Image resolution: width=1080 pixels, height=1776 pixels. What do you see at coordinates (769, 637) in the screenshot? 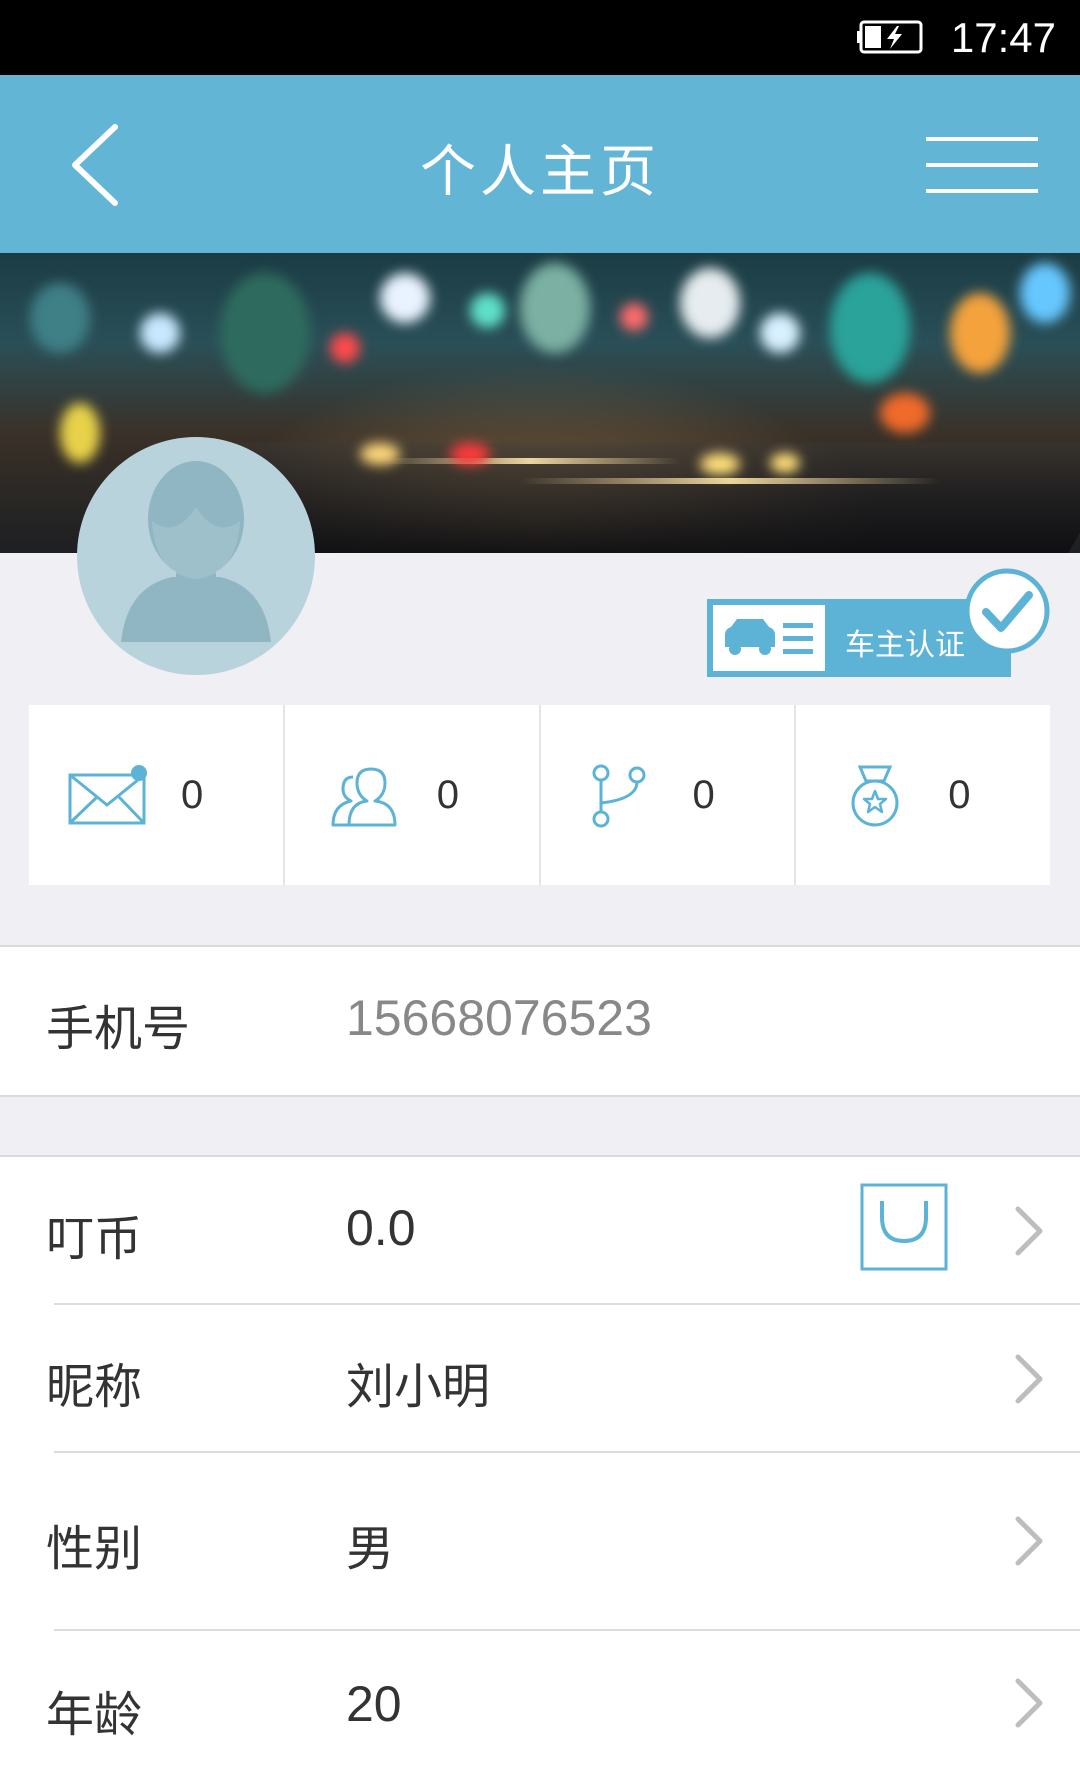
I see `car-license-icon` at bounding box center [769, 637].